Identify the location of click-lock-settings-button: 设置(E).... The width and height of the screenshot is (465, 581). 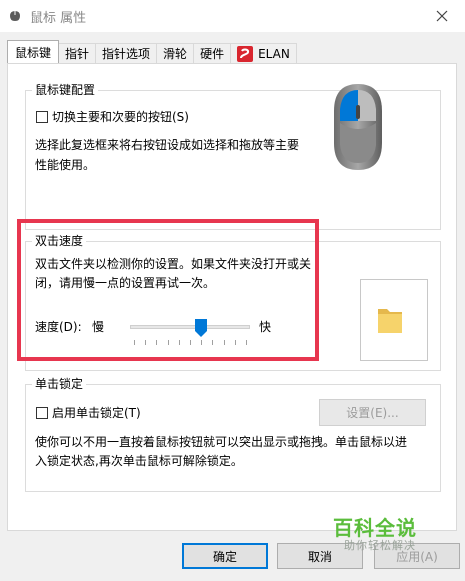
(372, 412).